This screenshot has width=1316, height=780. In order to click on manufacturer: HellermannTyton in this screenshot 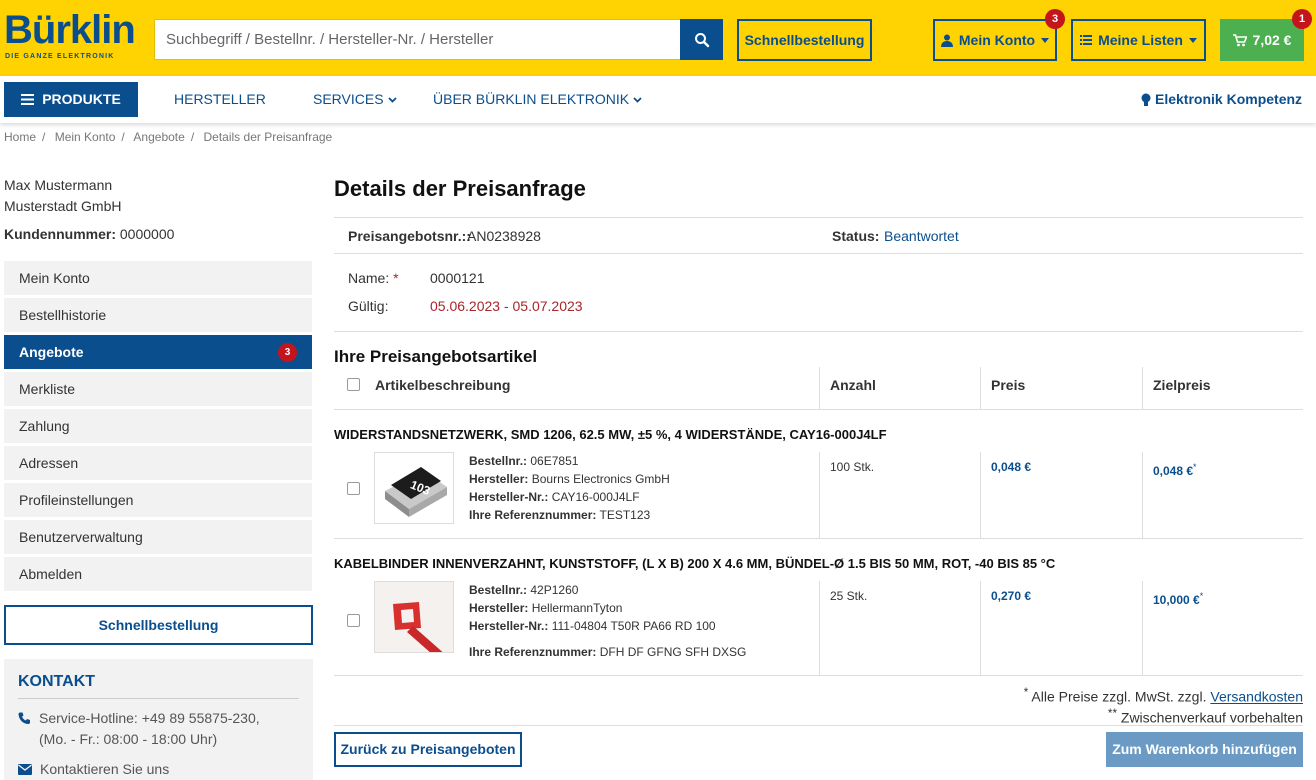, I will do `click(577, 608)`.